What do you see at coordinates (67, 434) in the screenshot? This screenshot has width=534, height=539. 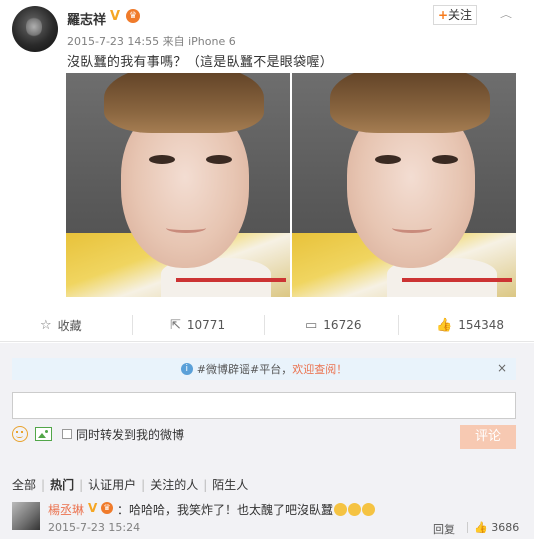 I see `repost-checkbox` at bounding box center [67, 434].